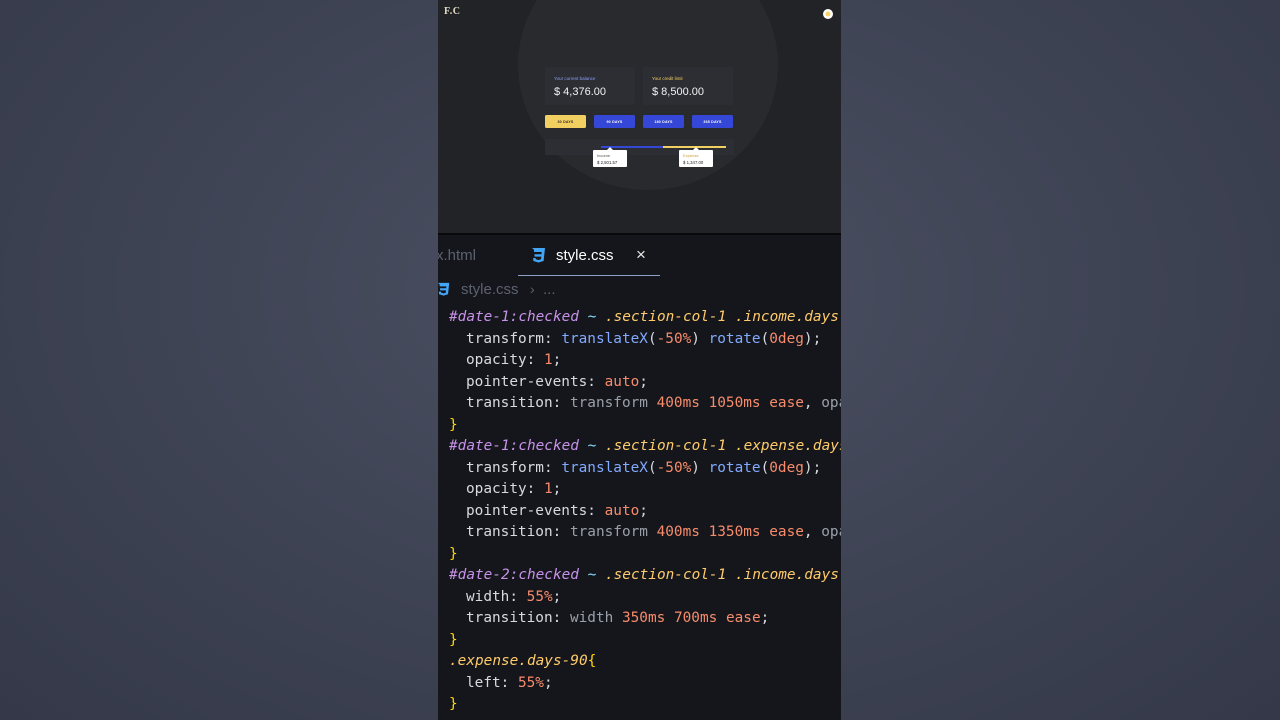 The image size is (1280, 720). What do you see at coordinates (645, 598) in the screenshot?
I see `code-line: width: 55%;` at bounding box center [645, 598].